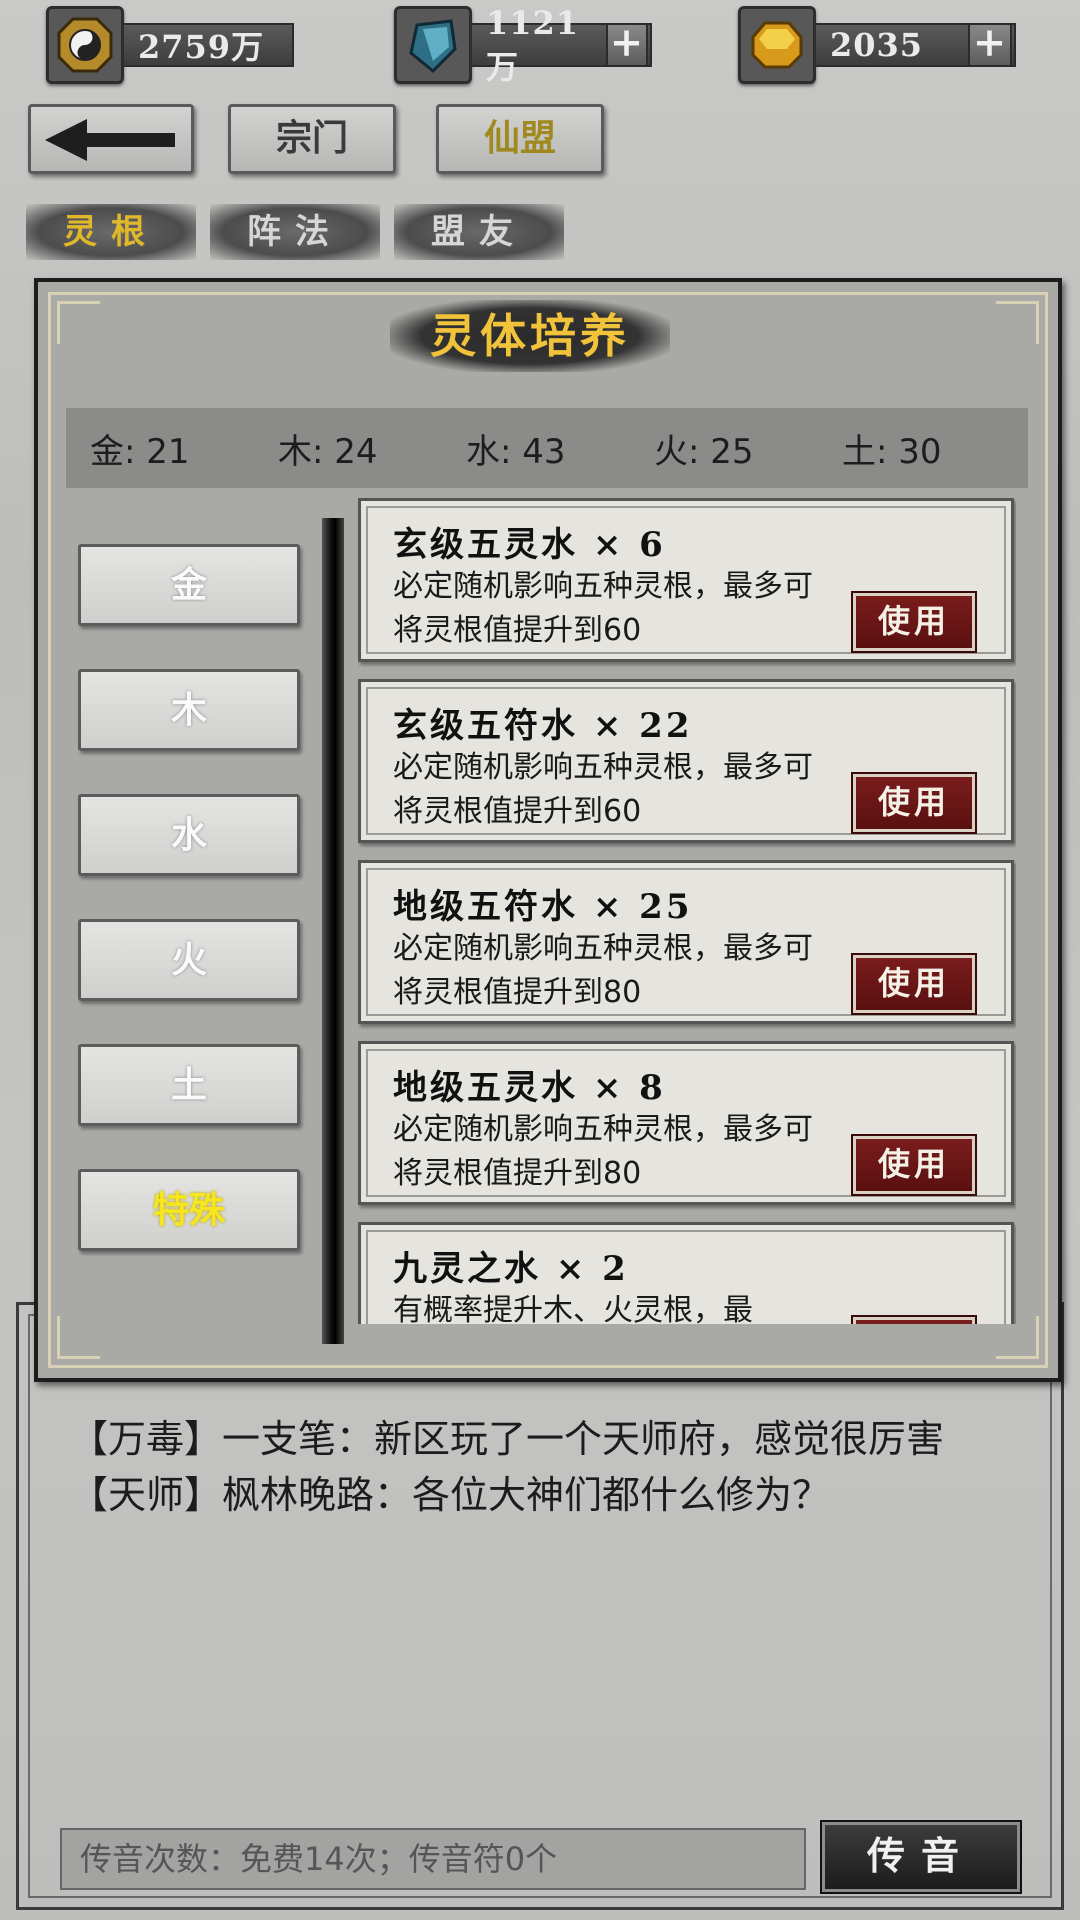 The image size is (1080, 1920). What do you see at coordinates (543, 726) in the screenshot?
I see `item-title: 玄级五符水 × 22` at bounding box center [543, 726].